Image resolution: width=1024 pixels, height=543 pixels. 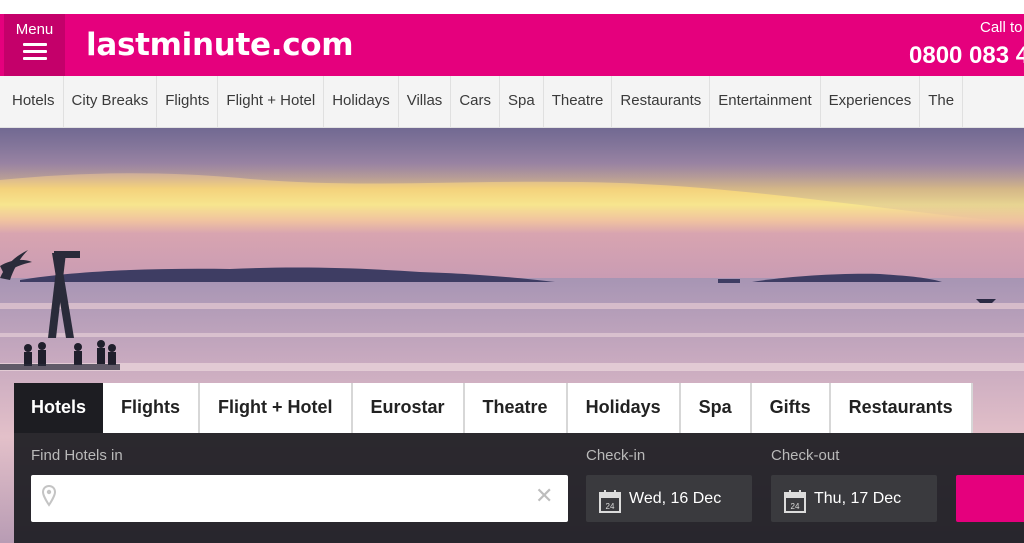 I want to click on tab-flight-hotel: Flight + Hotel, so click(x=276, y=408).